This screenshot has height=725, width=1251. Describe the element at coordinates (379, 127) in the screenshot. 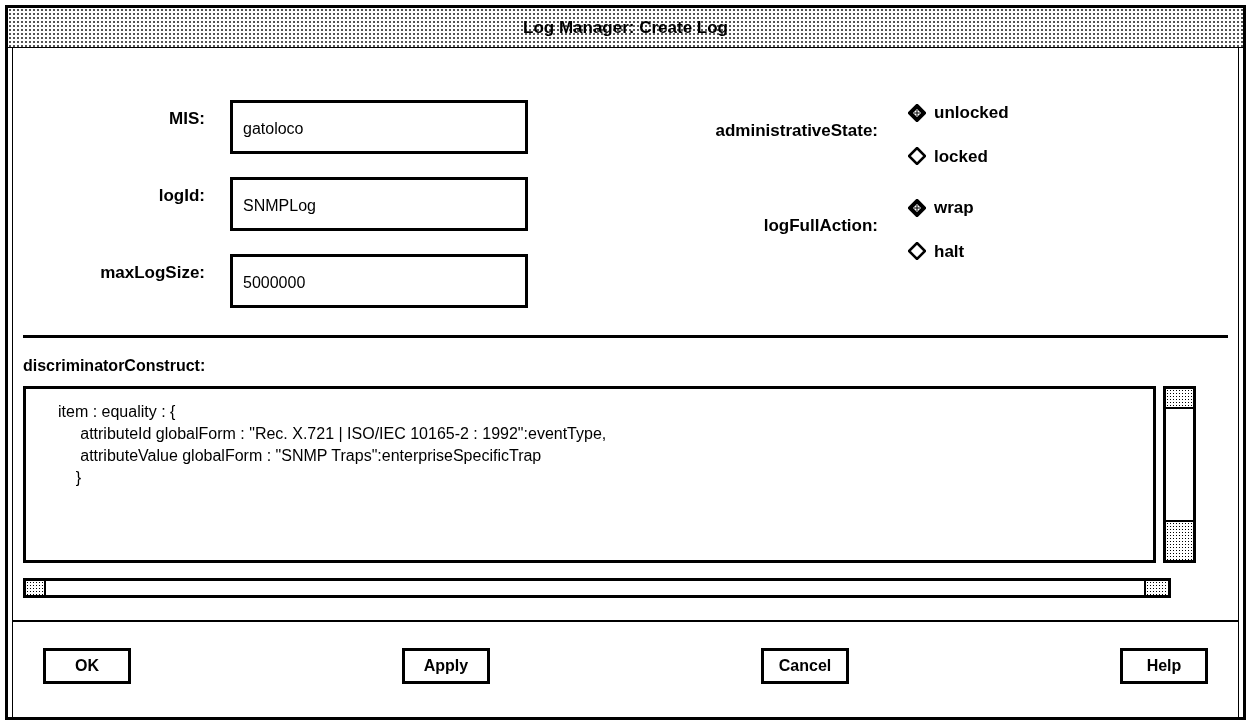

I see `text-field: gatoloco` at that location.